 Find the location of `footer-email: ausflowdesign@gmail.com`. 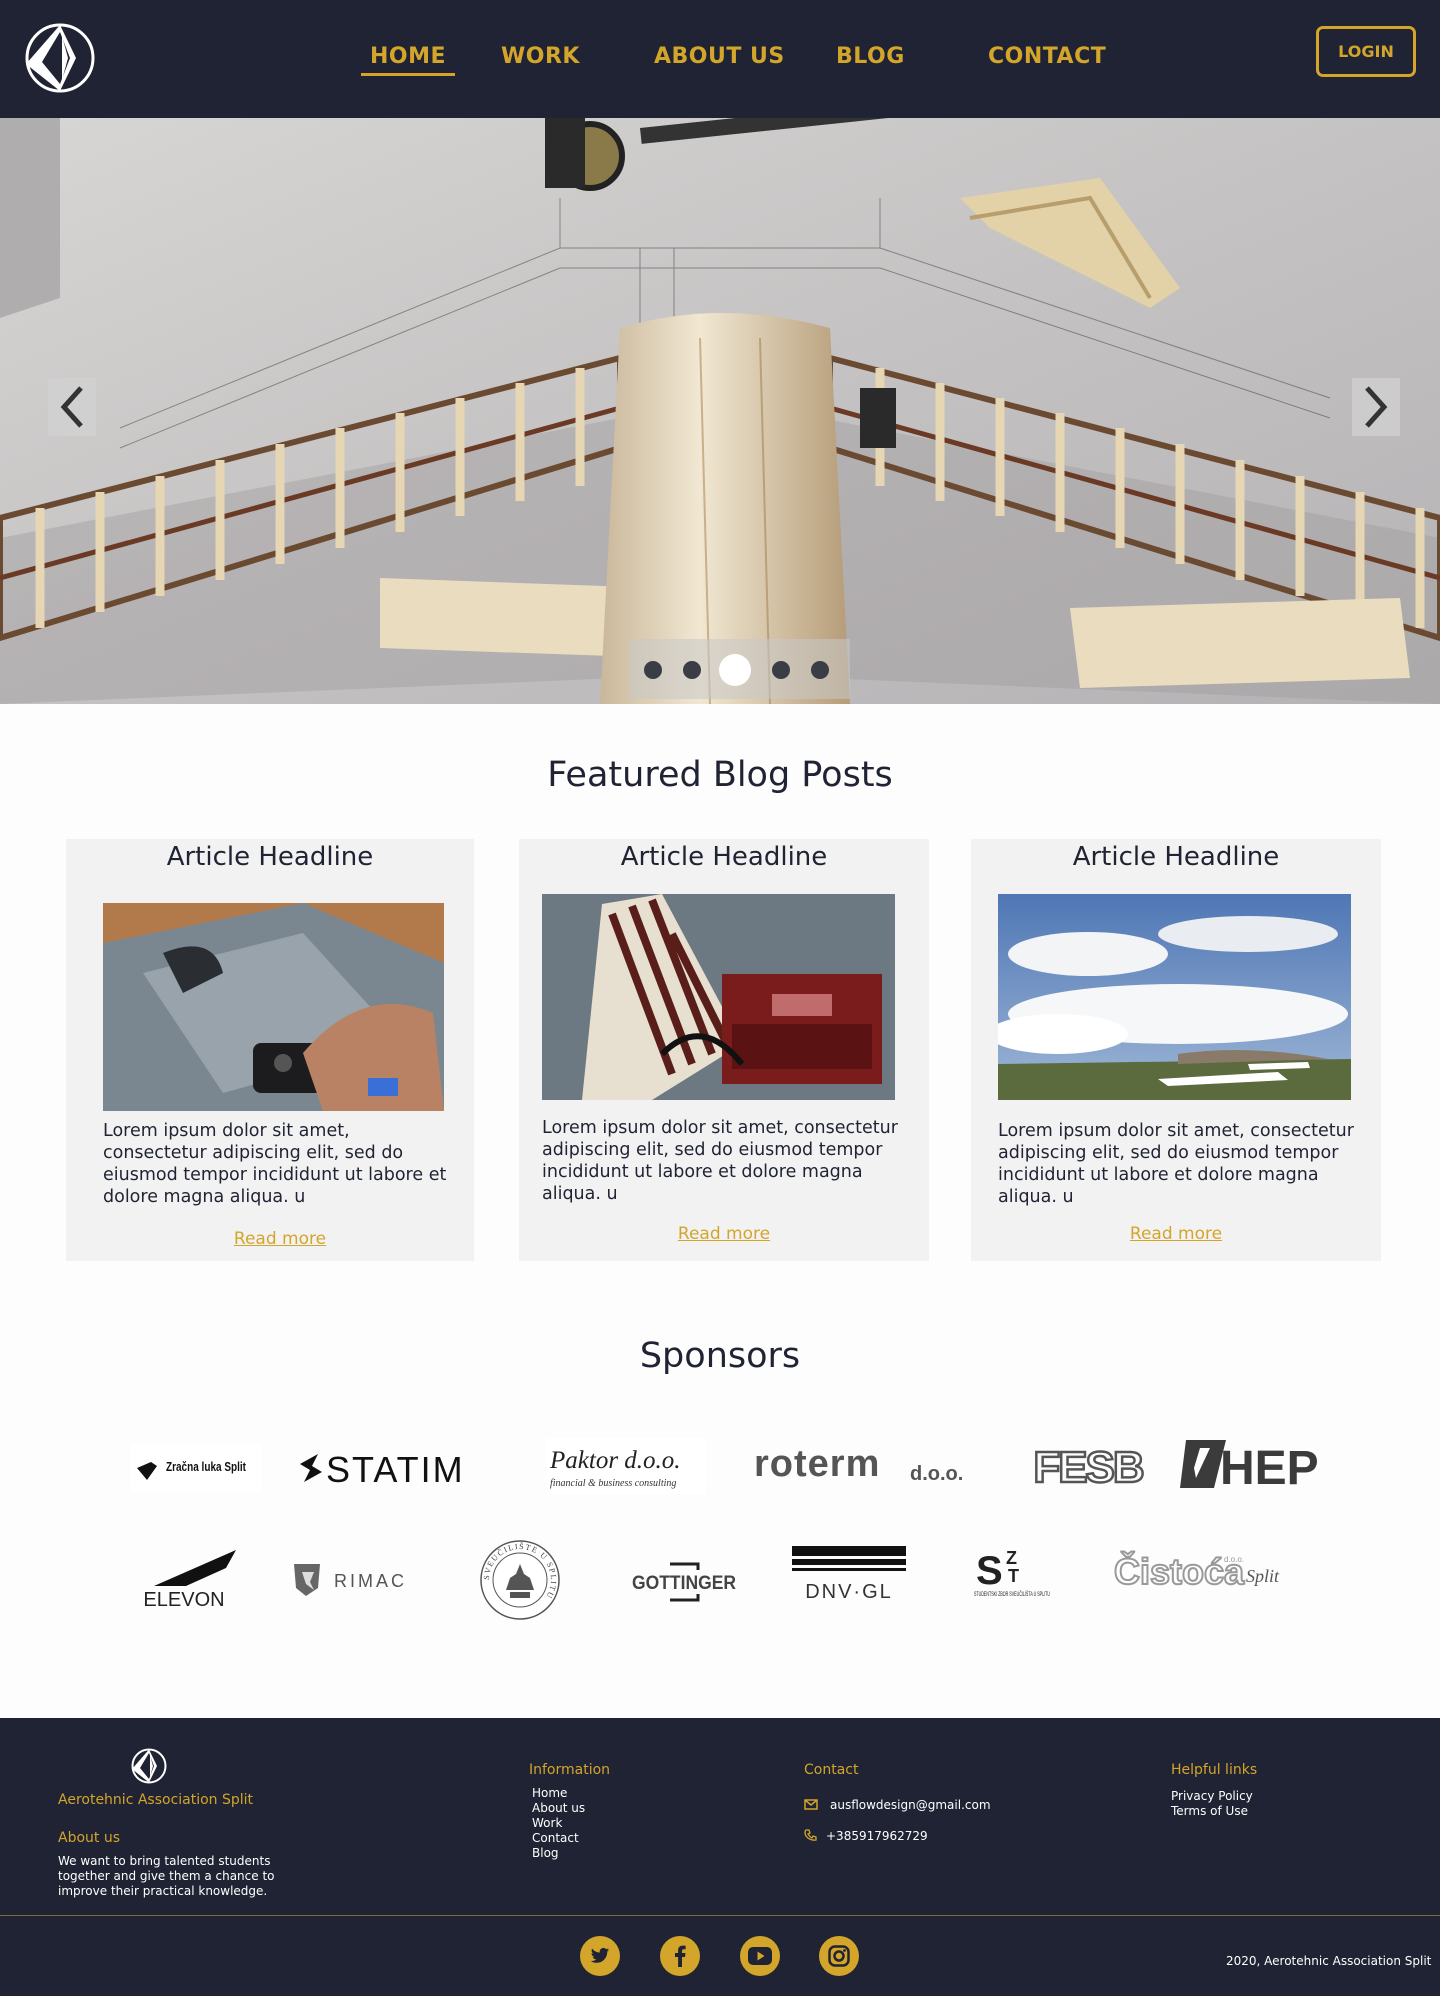

footer-email: ausflowdesign@gmail.com is located at coordinates (910, 1805).